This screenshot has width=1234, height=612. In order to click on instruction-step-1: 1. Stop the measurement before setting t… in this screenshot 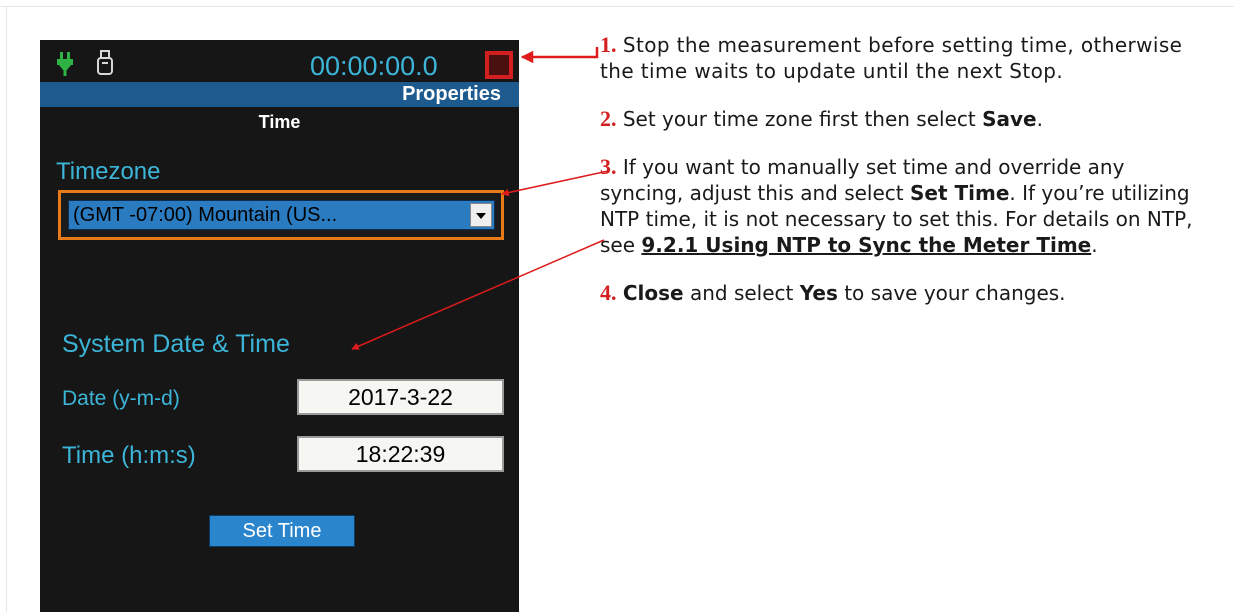, I will do `click(905, 58)`.